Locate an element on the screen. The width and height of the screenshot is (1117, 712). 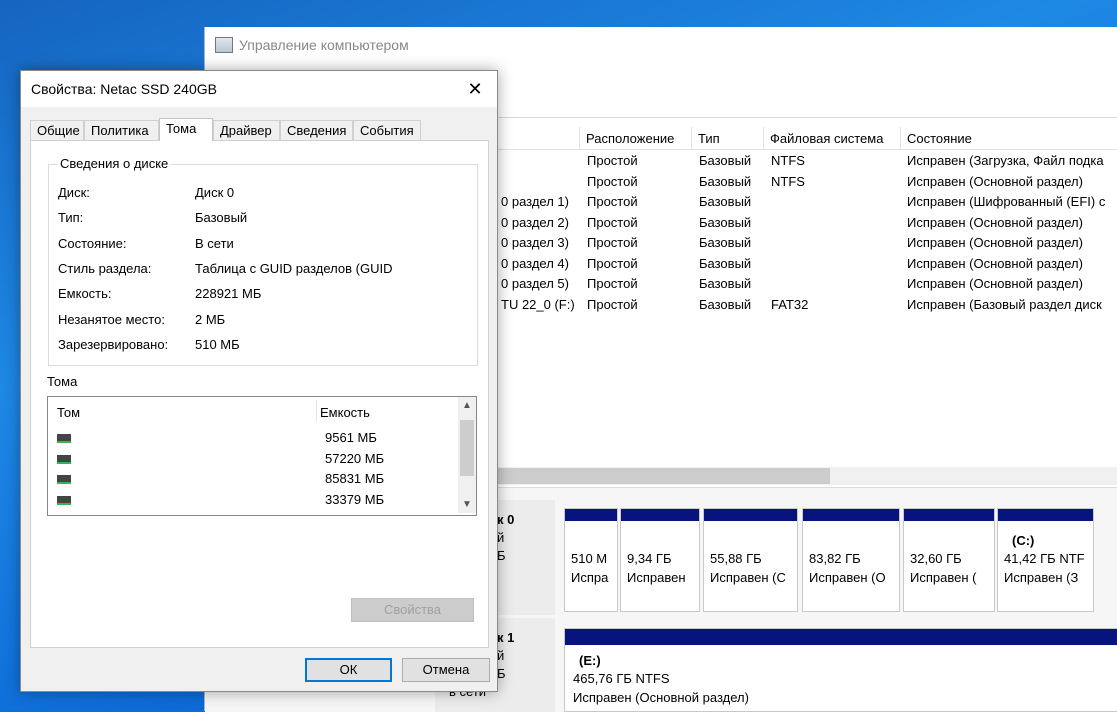
partition-block: 55,88 ГБ Исправен (С is located at coordinates (750, 560).